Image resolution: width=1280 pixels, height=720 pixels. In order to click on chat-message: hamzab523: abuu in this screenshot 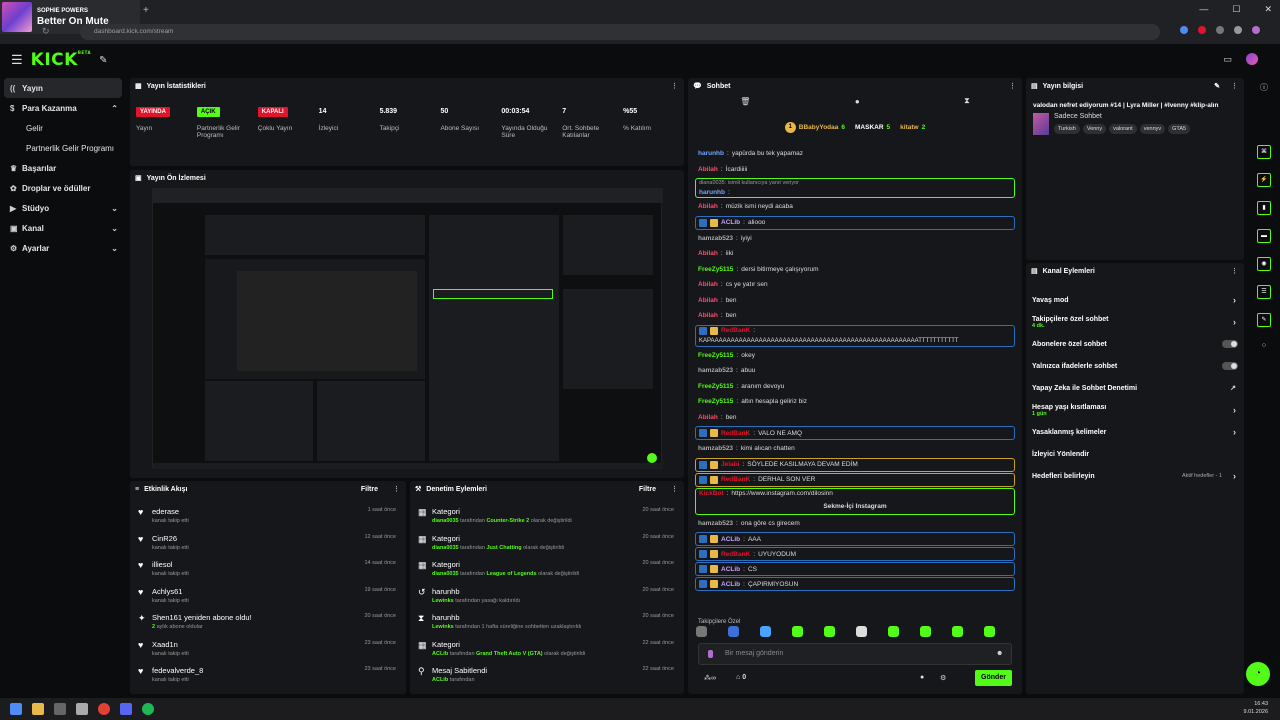, I will do `click(855, 371)`.